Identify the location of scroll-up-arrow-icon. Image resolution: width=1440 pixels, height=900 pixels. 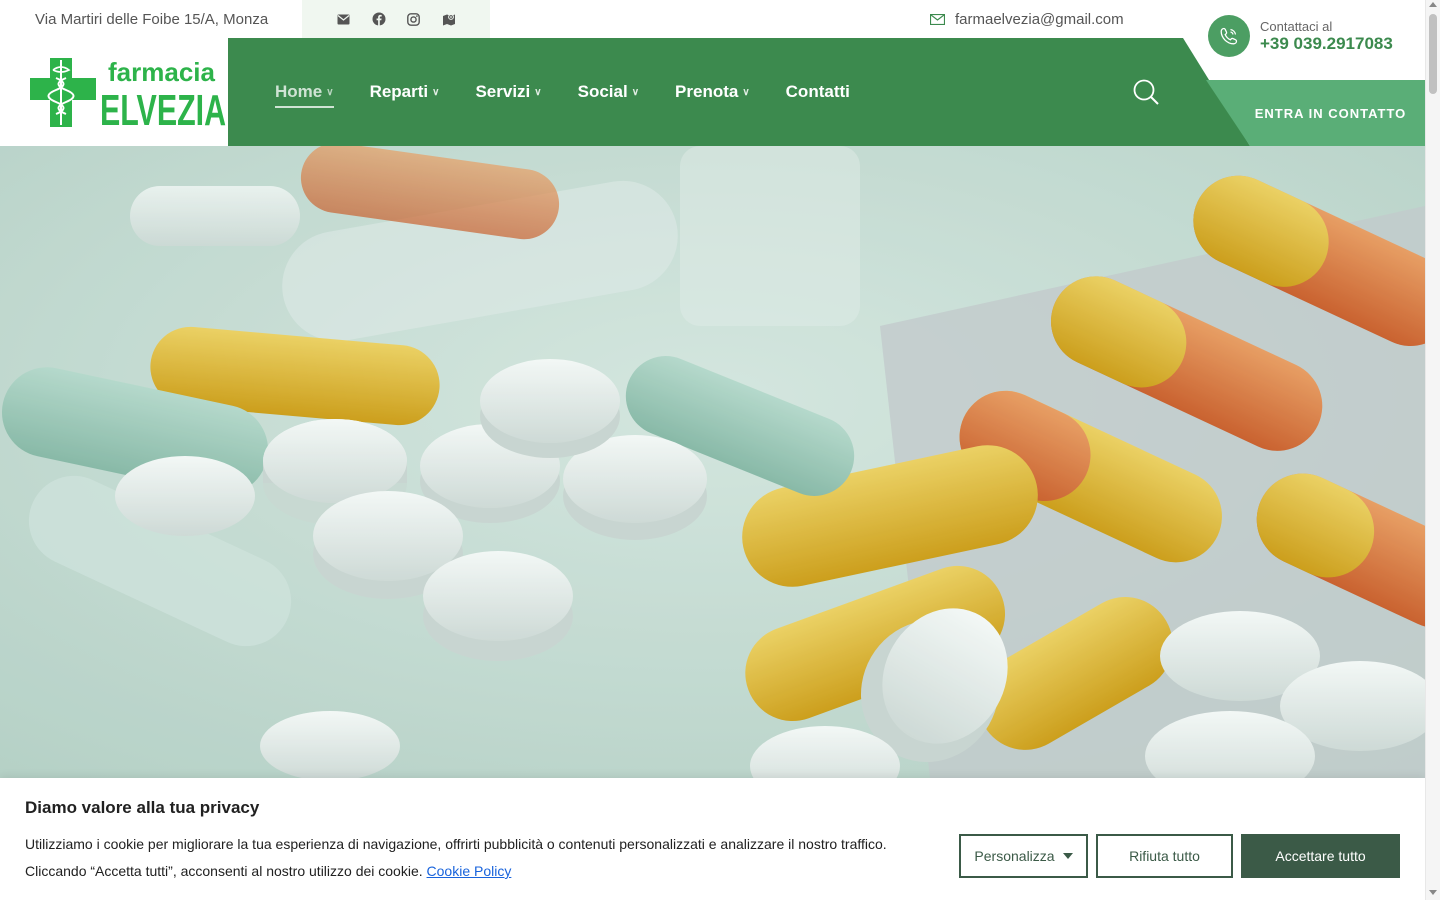
(1433, 4).